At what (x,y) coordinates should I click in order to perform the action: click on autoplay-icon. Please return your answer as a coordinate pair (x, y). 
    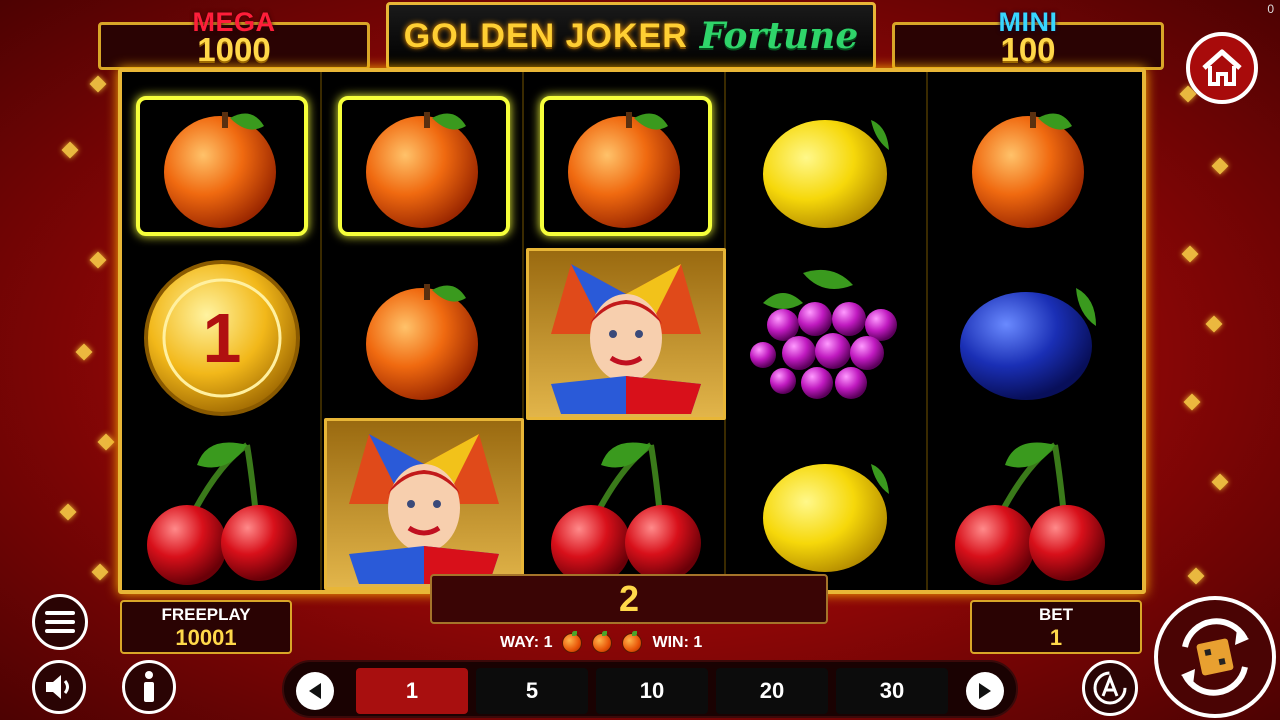
    Looking at the image, I should click on (1110, 688).